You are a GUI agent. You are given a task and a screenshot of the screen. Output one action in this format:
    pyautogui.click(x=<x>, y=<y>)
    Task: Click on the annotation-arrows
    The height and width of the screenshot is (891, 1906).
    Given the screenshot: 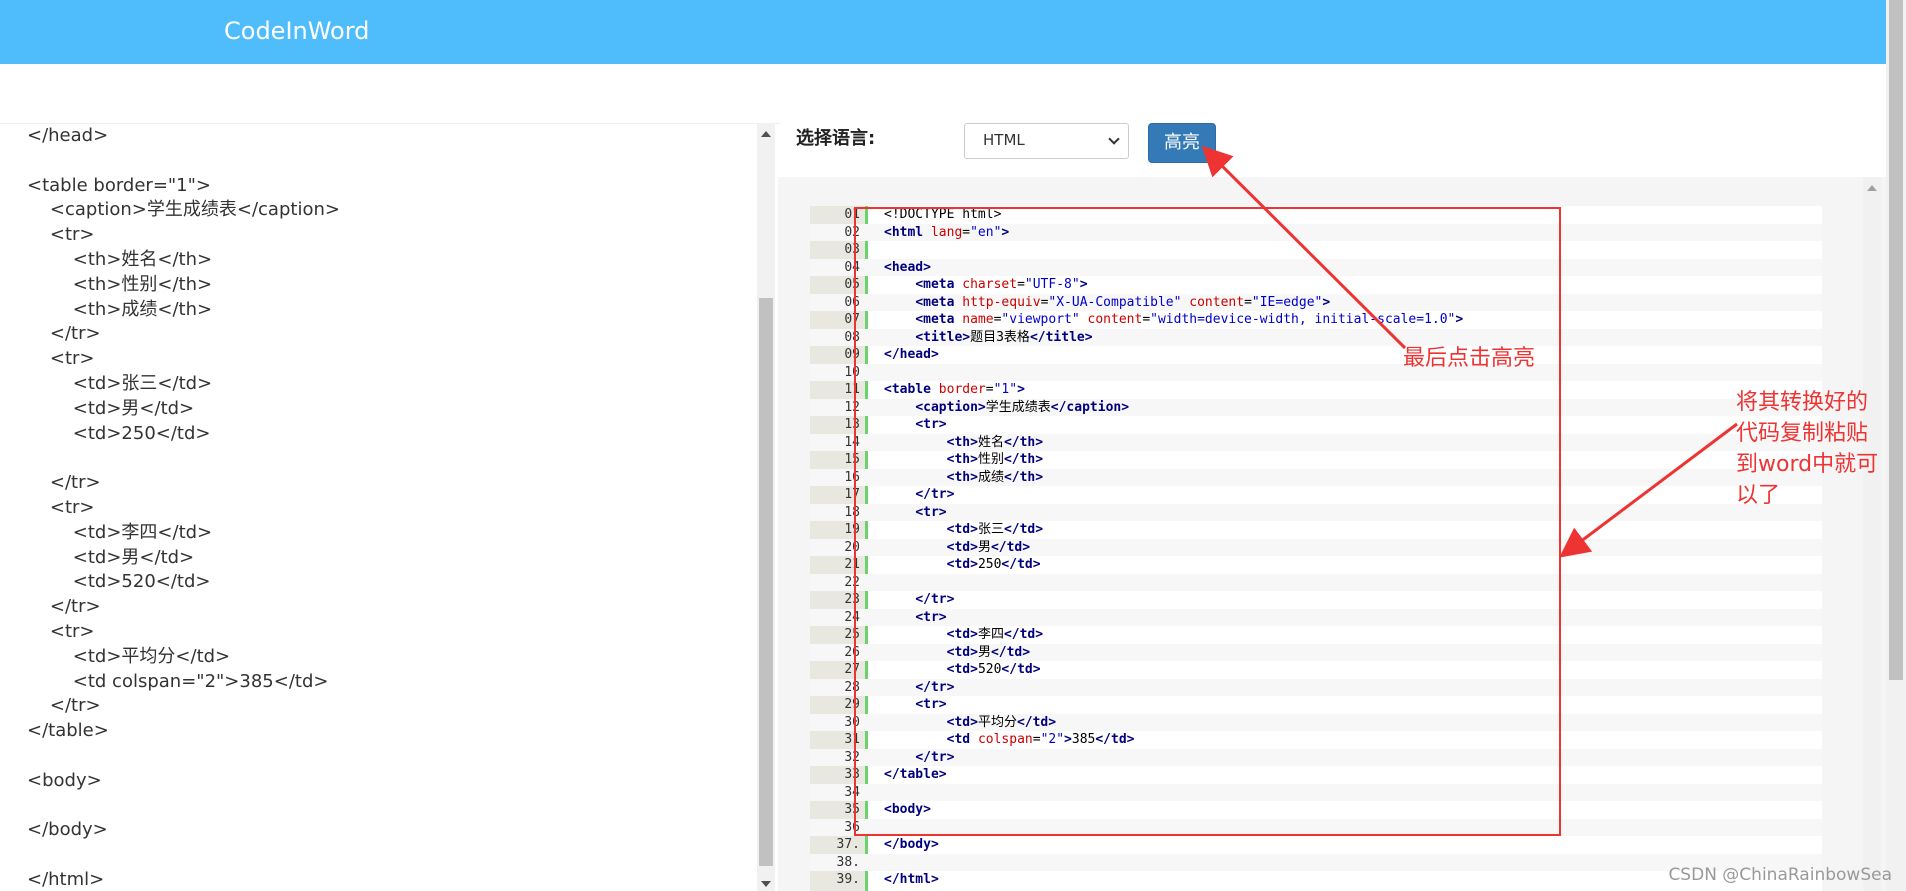 What is the action you would take?
    pyautogui.click(x=1469, y=351)
    